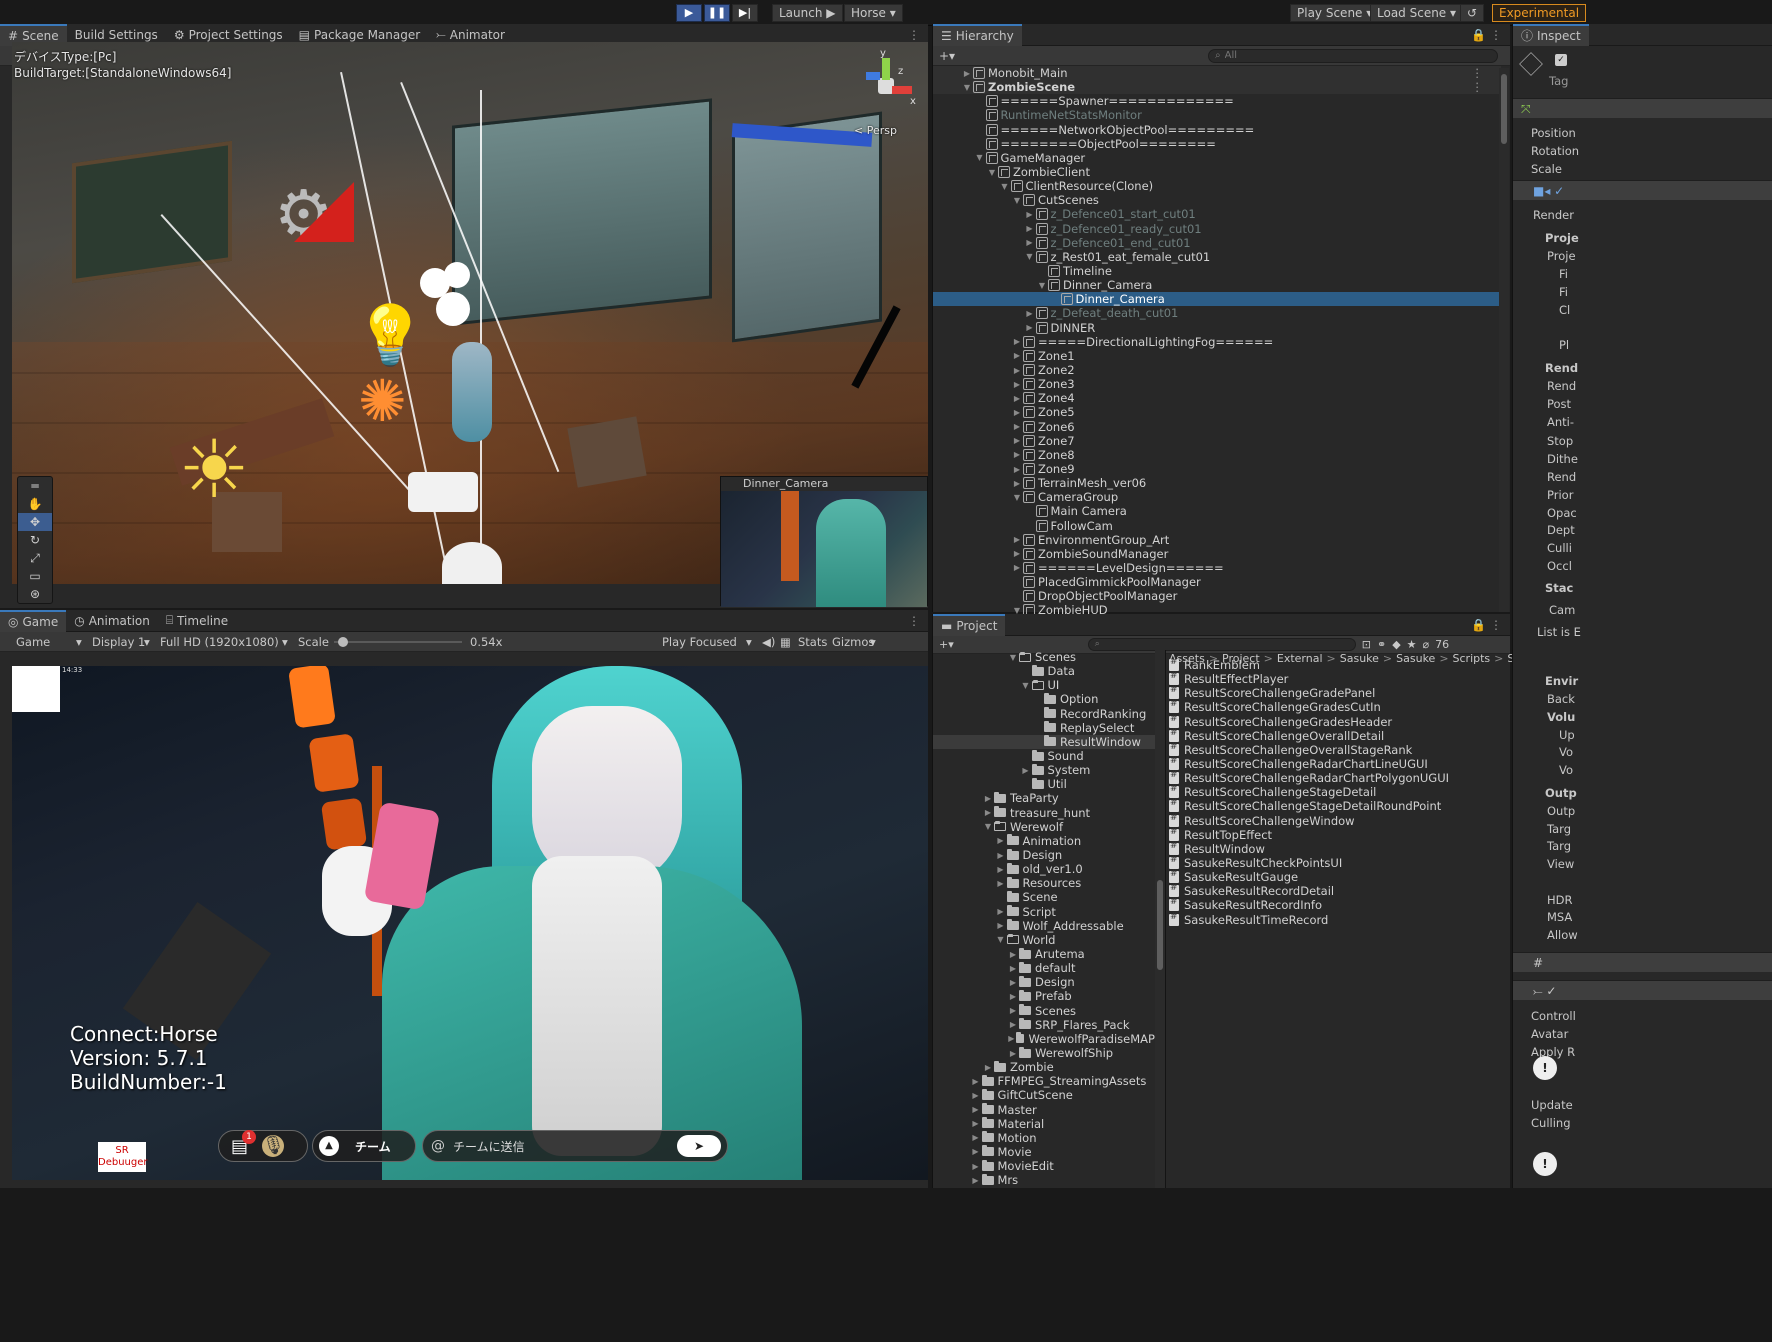 The width and height of the screenshot is (1772, 1342). What do you see at coordinates (969, 624) in the screenshot?
I see `tab-project: ▬ Project` at bounding box center [969, 624].